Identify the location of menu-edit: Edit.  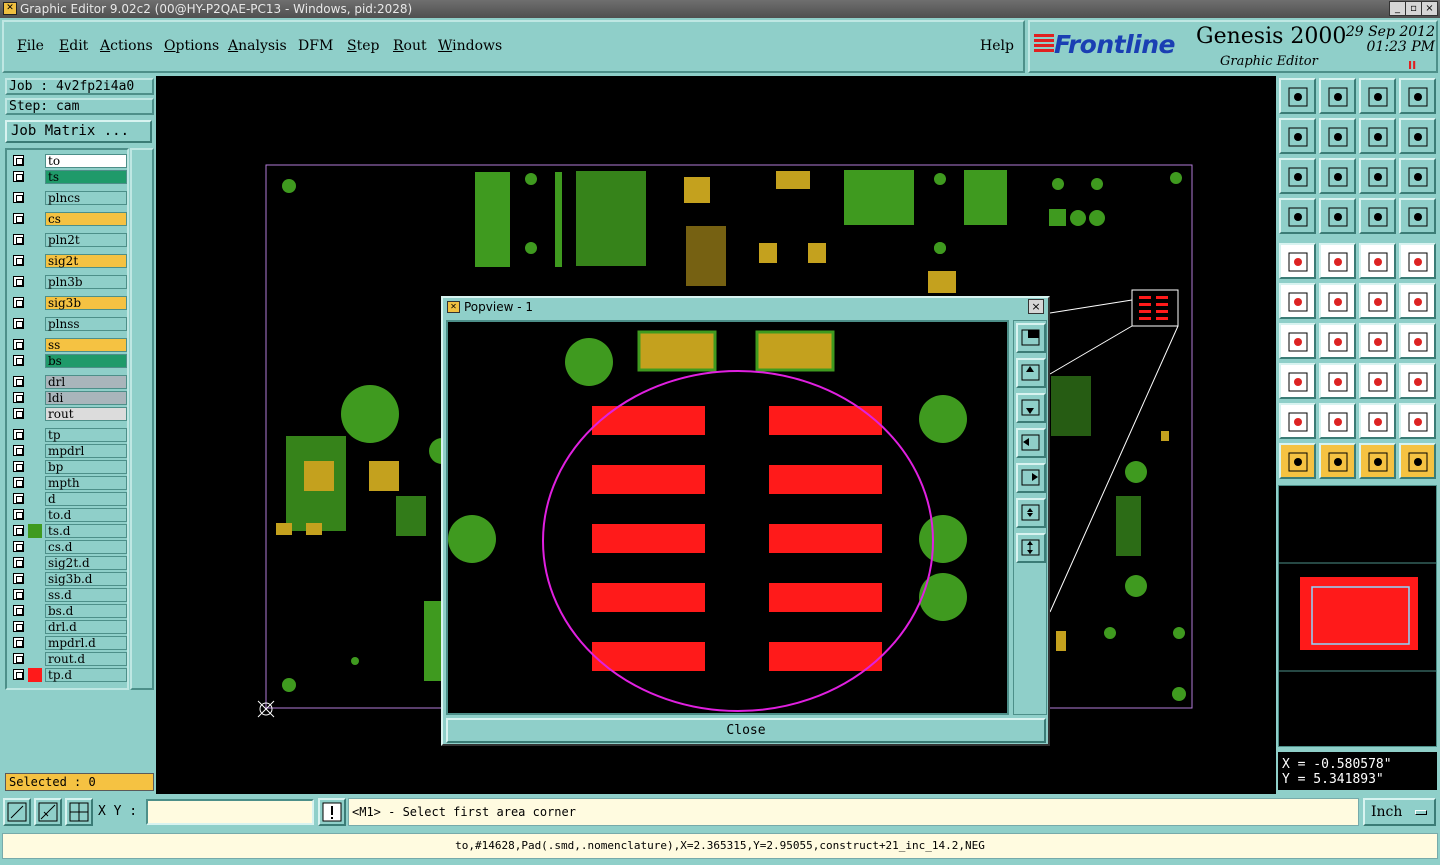
(73, 46).